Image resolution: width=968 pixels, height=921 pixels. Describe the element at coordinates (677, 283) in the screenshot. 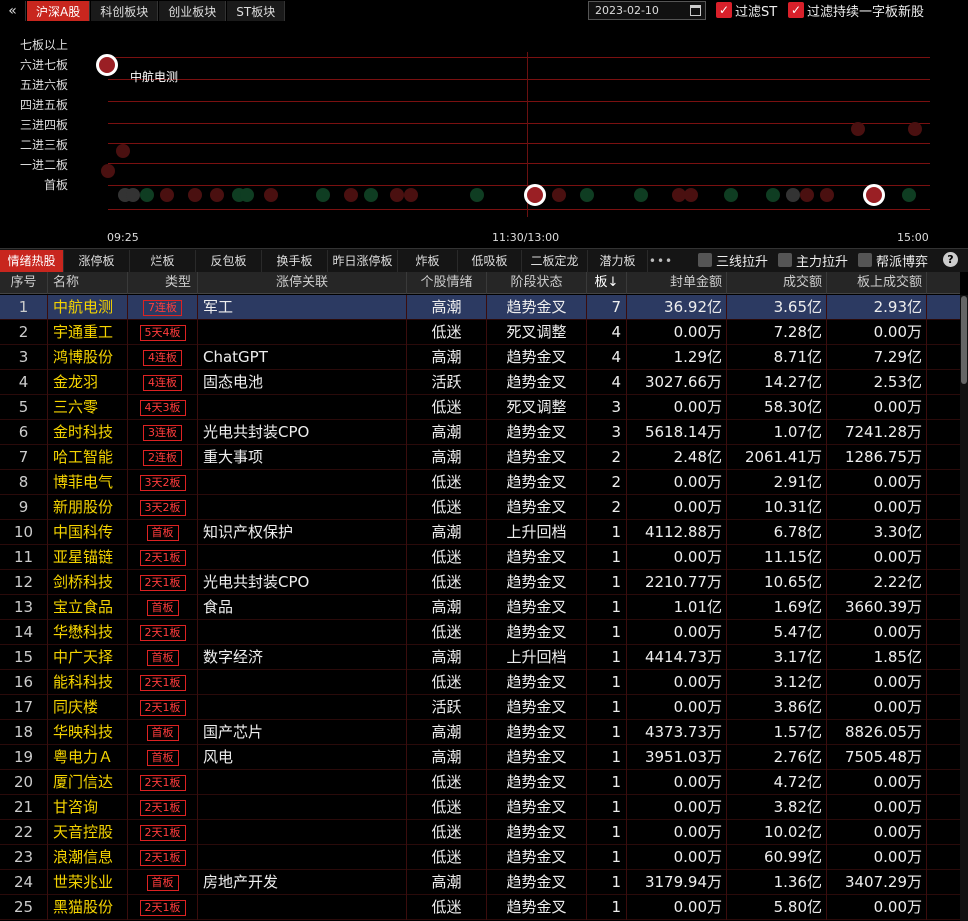

I see `col-seal-amount: 封单金额` at that location.